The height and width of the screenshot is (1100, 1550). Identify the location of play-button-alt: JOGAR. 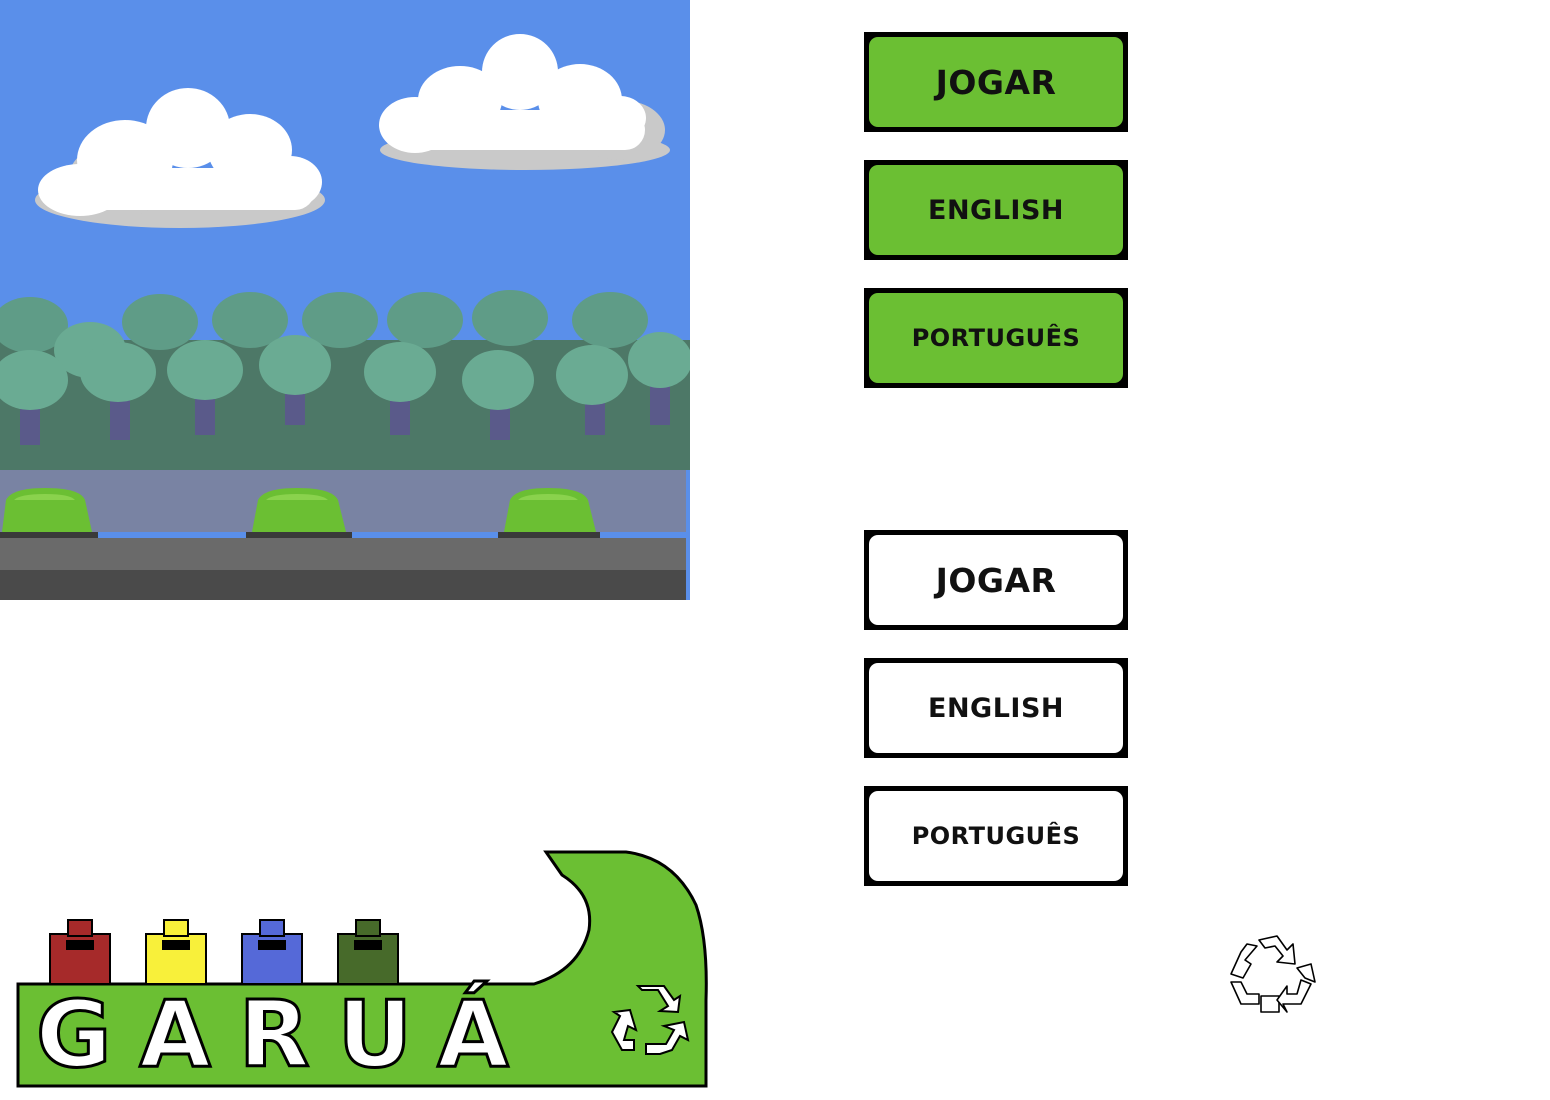
(996, 580).